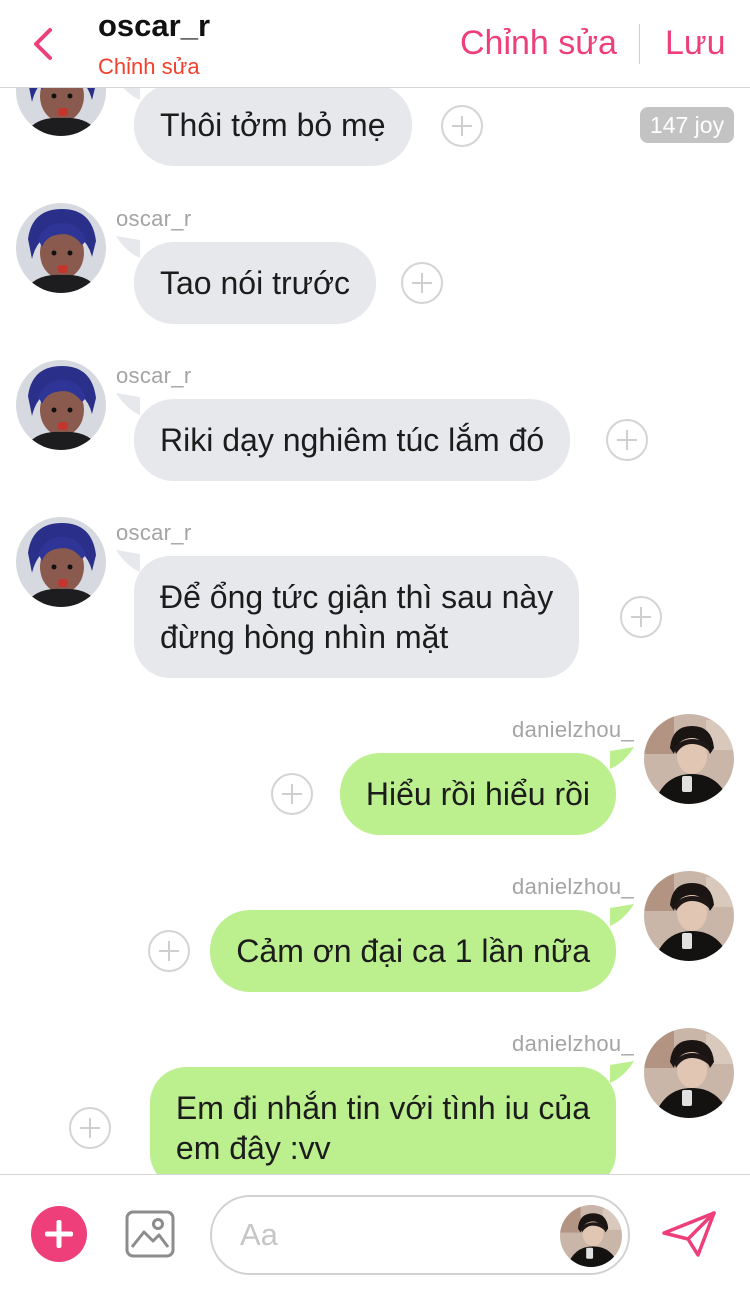  I want to click on message-text: Thôi tởm bỏ mẹ, so click(273, 125).